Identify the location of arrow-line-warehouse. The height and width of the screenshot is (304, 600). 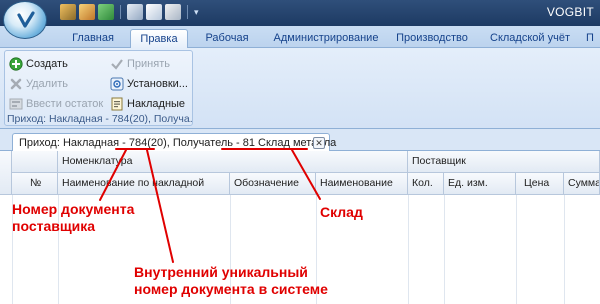
(306, 174).